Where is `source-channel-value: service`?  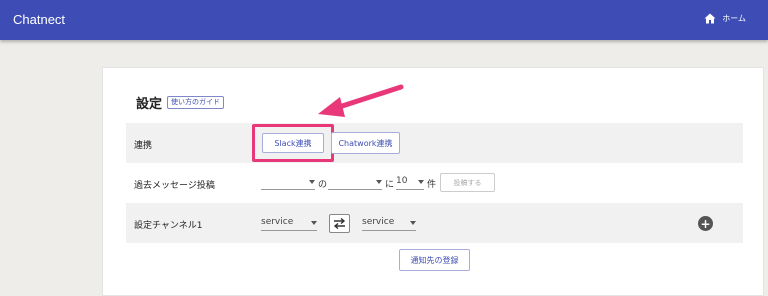
source-channel-value: service is located at coordinates (277, 222).